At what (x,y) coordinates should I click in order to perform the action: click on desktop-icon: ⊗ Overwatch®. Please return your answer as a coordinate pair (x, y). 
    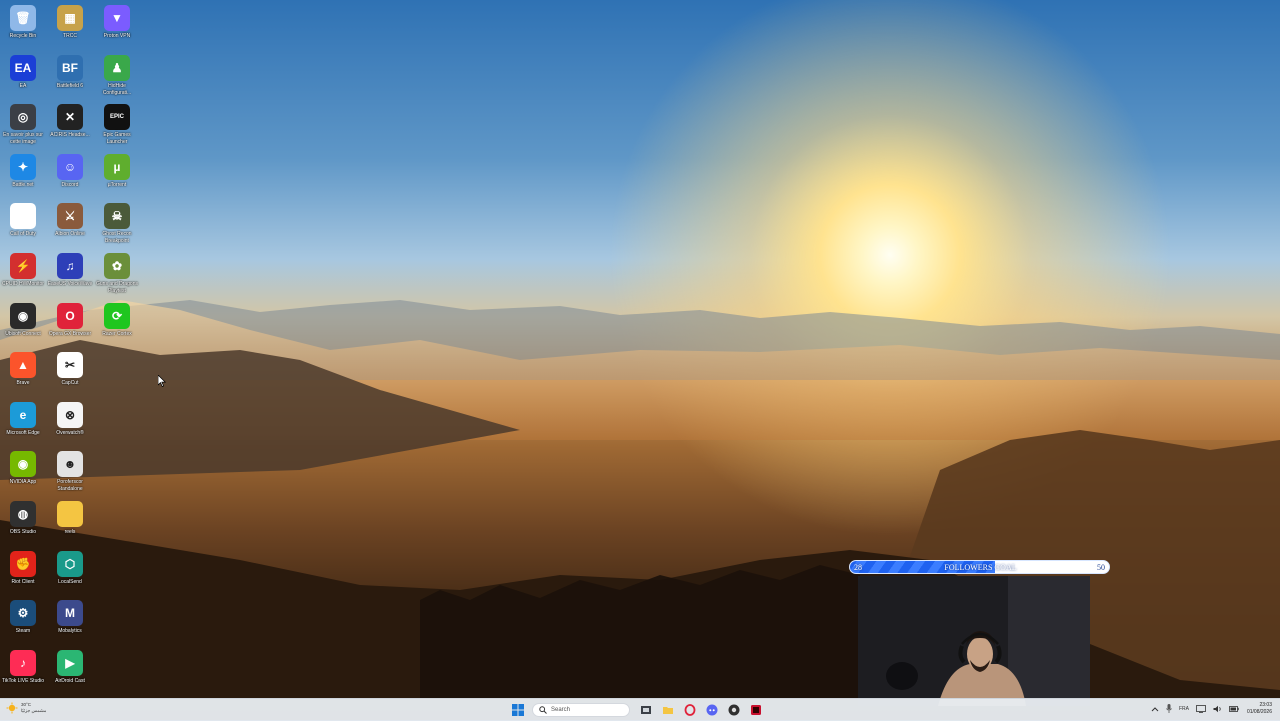
    Looking at the image, I should click on (70, 419).